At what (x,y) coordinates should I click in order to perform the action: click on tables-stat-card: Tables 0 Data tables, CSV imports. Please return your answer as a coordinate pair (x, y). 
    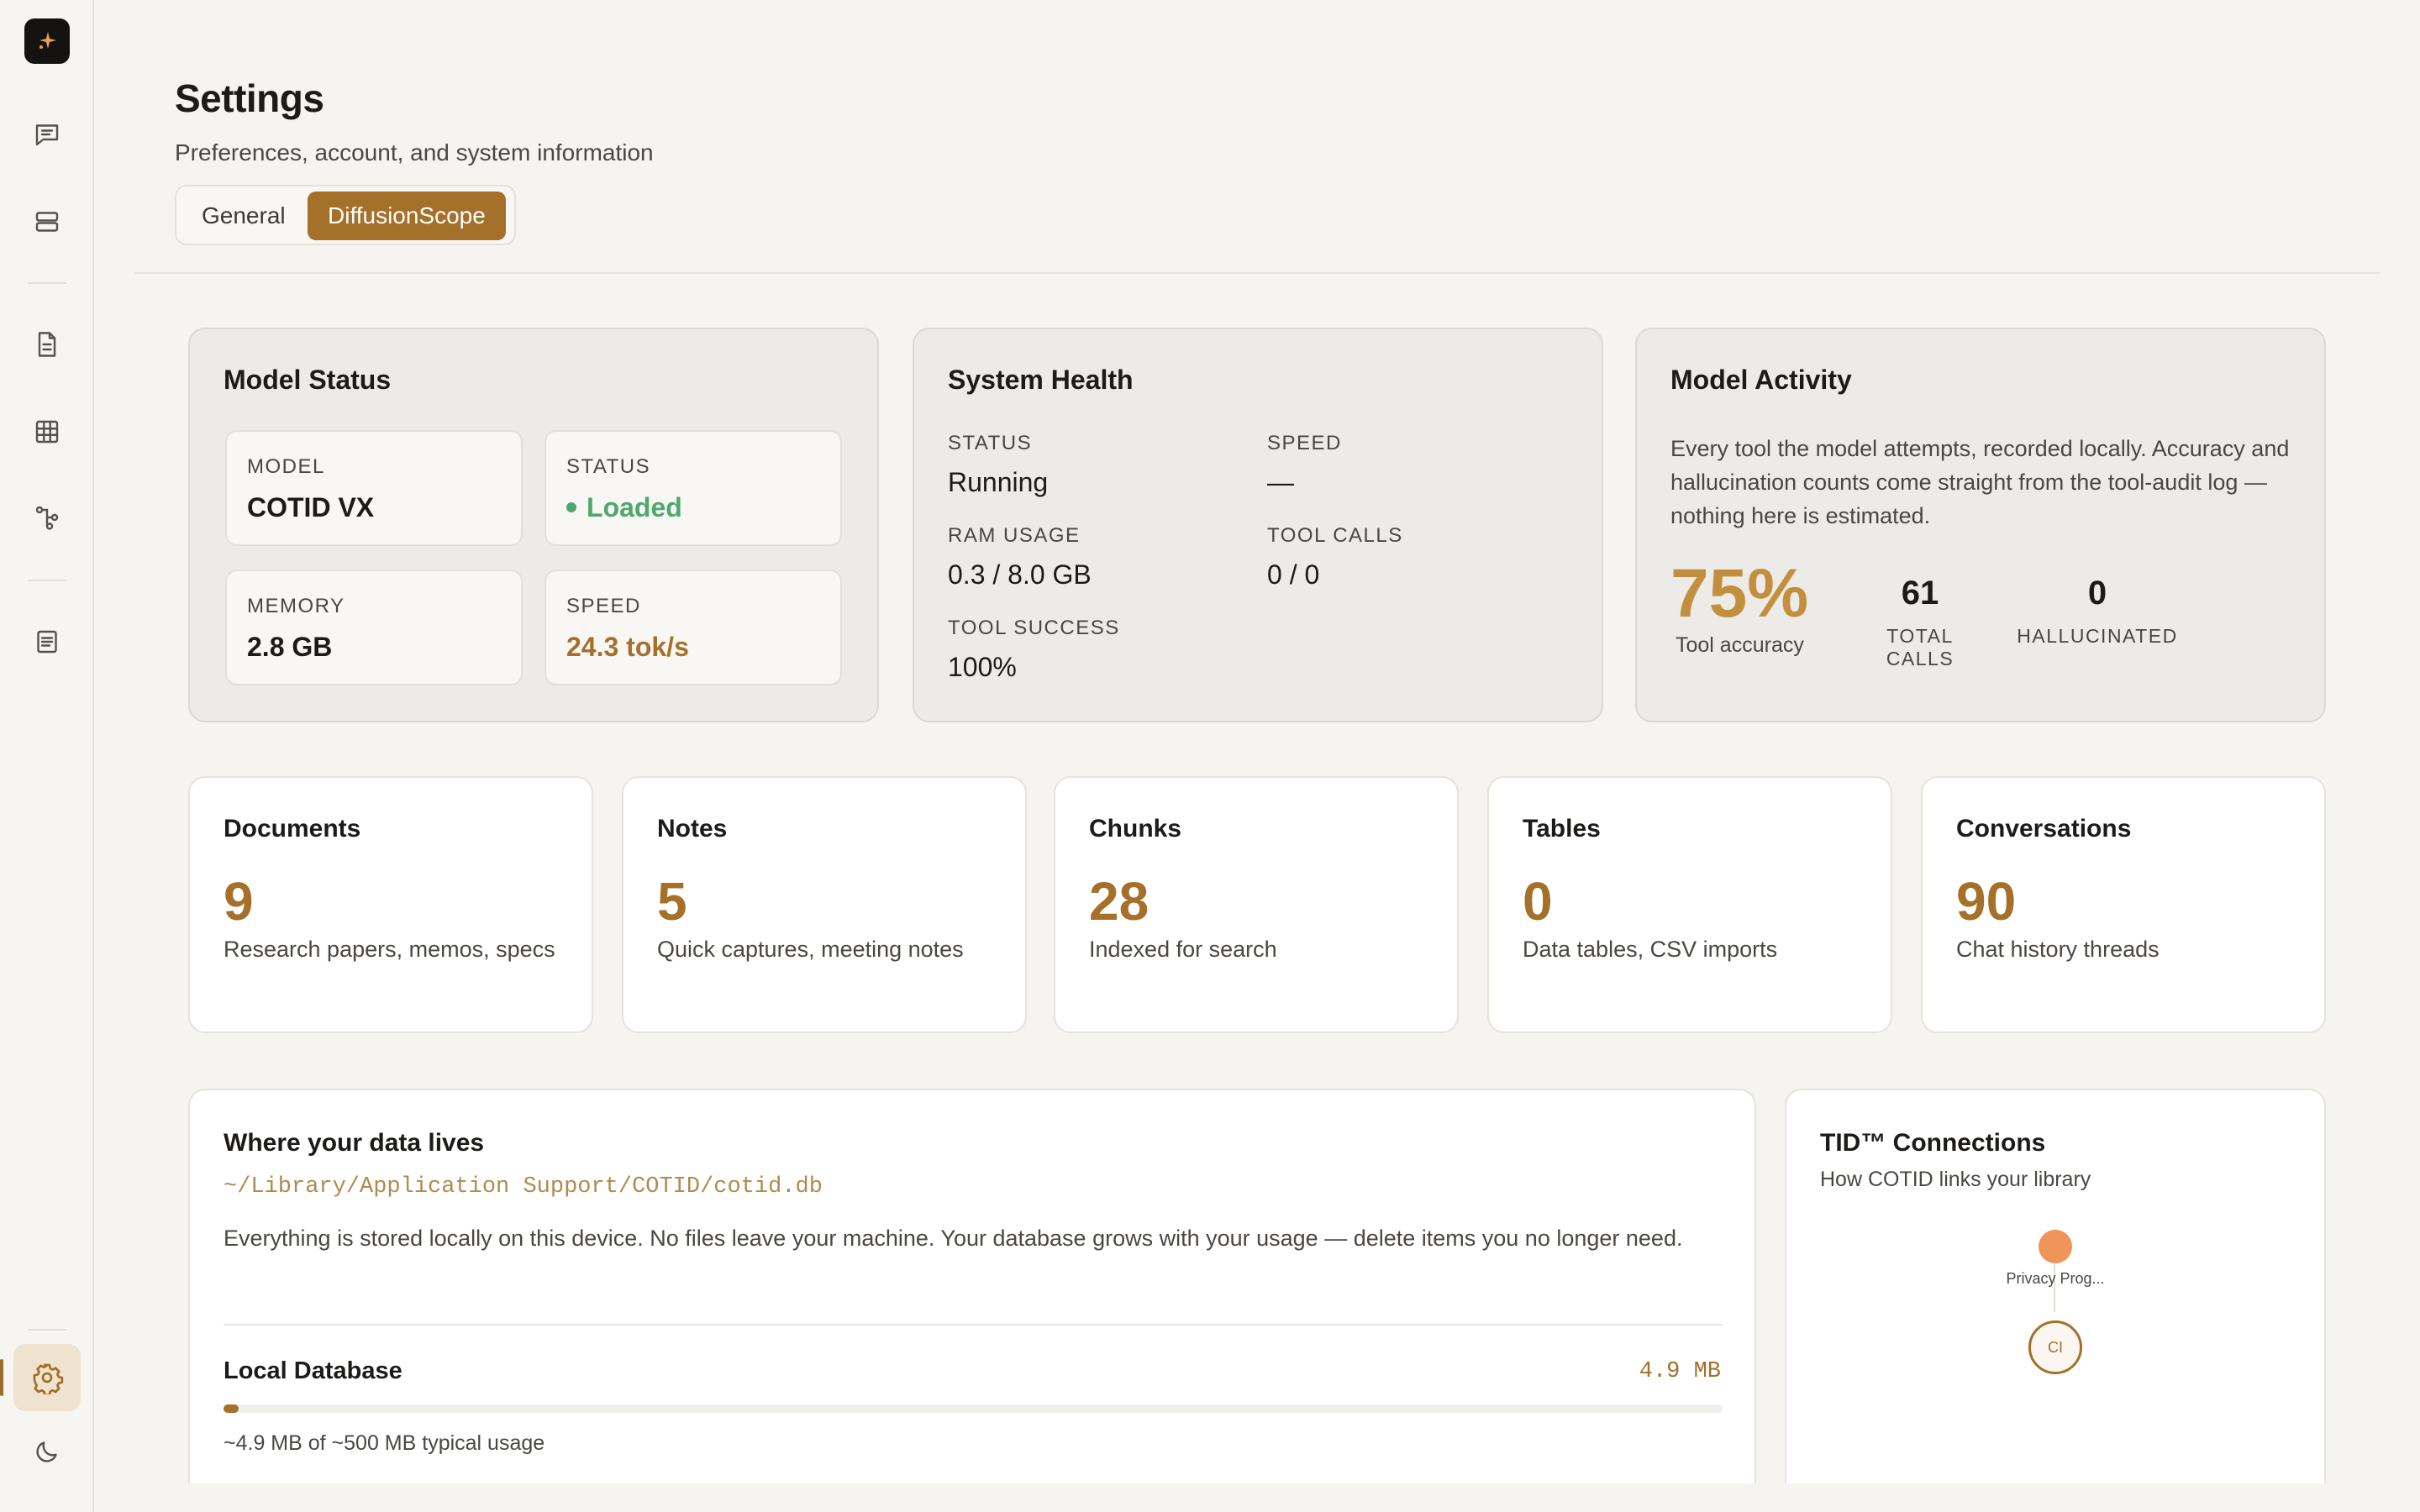
    Looking at the image, I should click on (1689, 904).